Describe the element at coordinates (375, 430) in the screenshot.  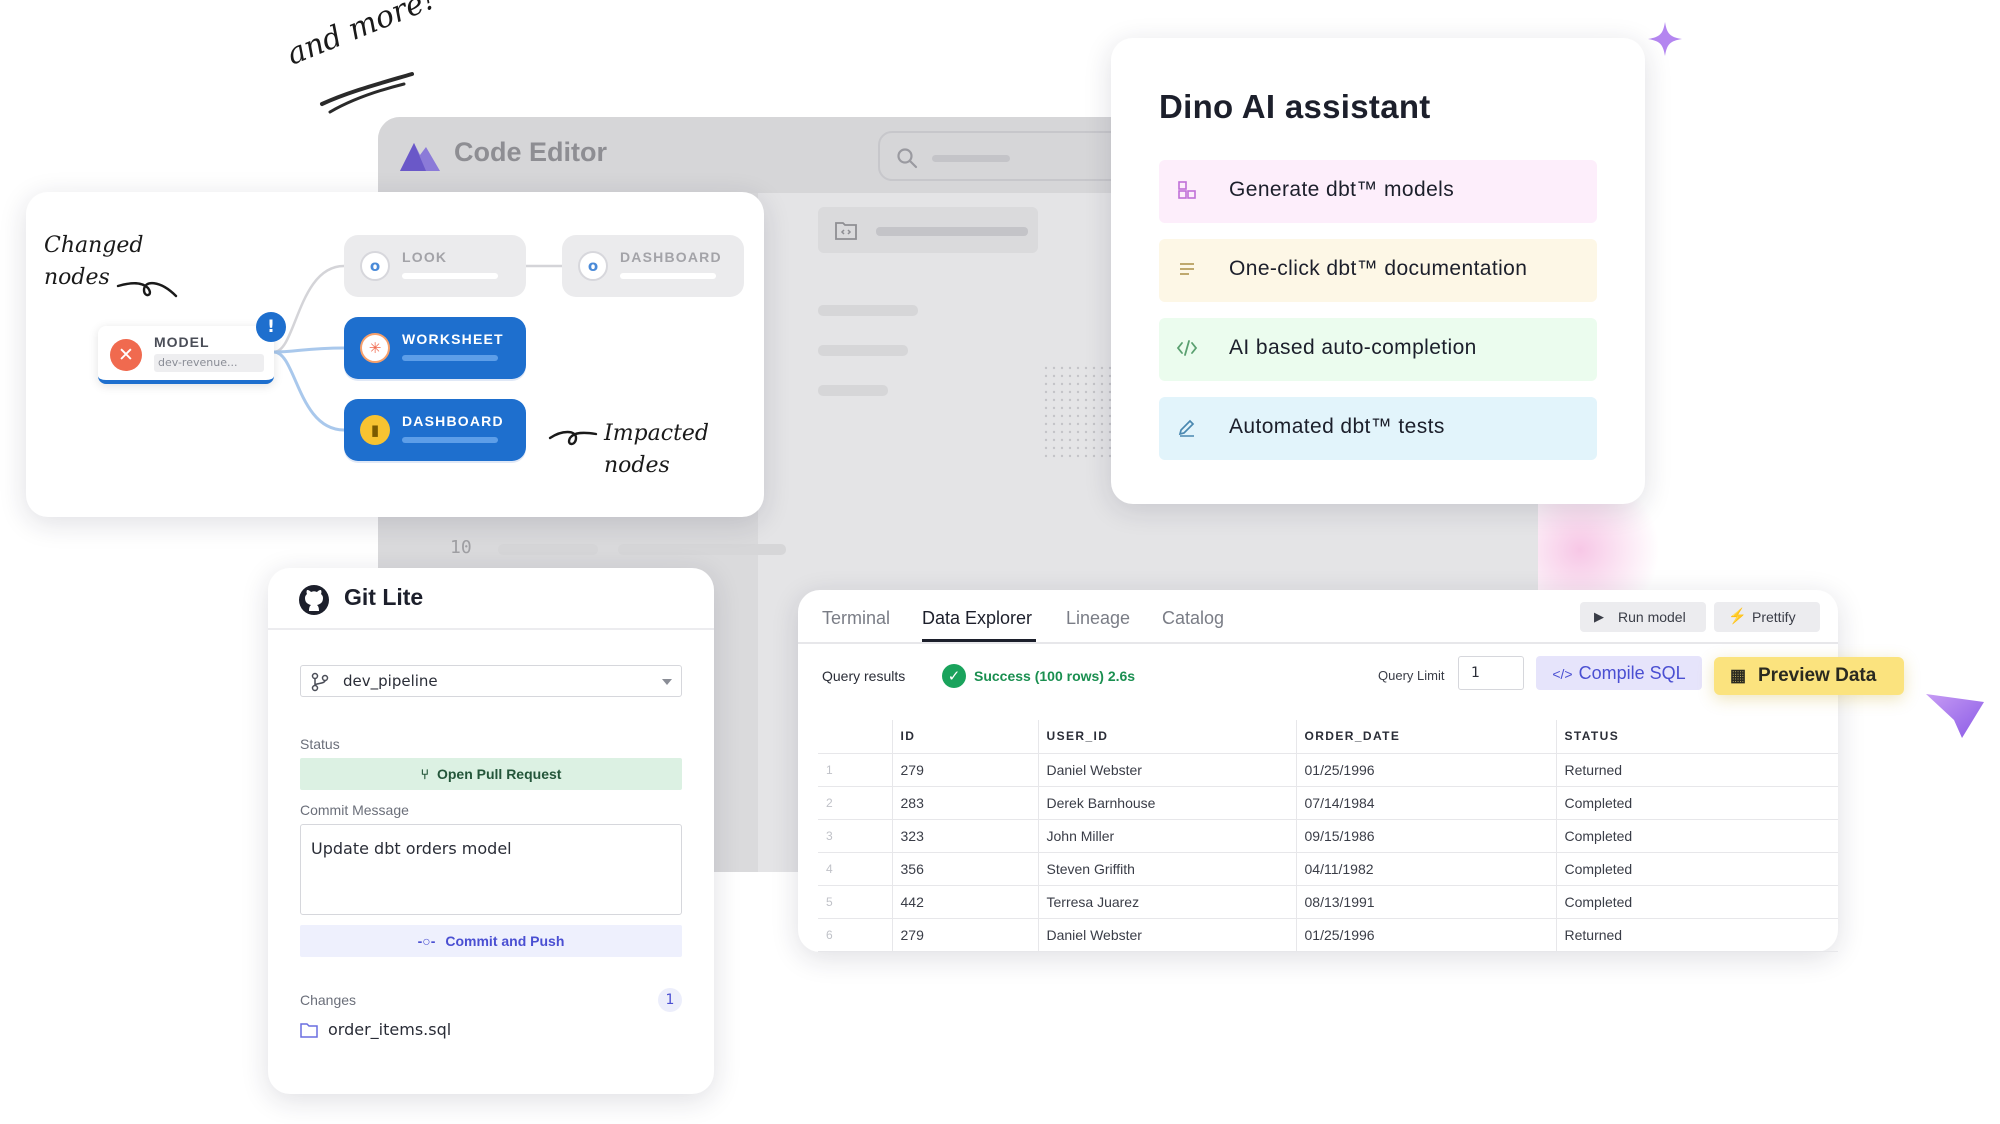
I see `powerbi-icon: ▮` at that location.